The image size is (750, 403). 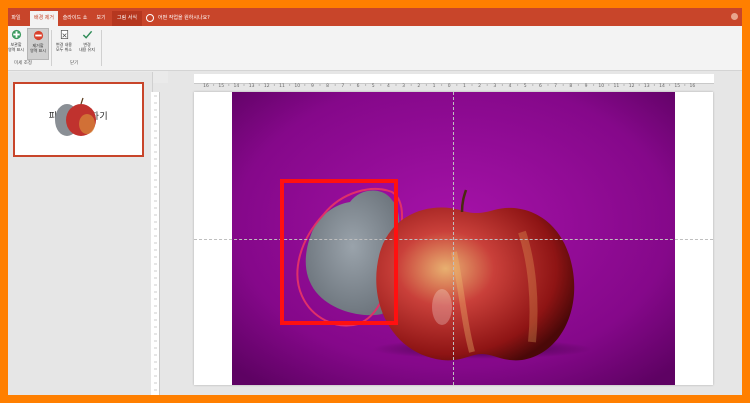 I want to click on vertical-ruler-ticks, so click(x=155, y=243).